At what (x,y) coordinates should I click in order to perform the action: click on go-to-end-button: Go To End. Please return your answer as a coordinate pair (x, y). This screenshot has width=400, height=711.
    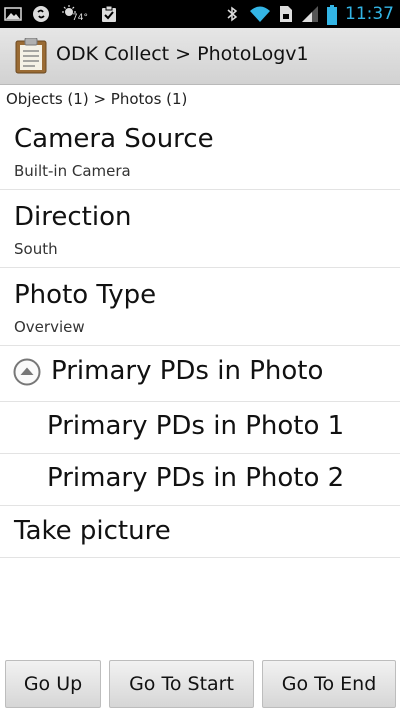
    Looking at the image, I should click on (329, 684).